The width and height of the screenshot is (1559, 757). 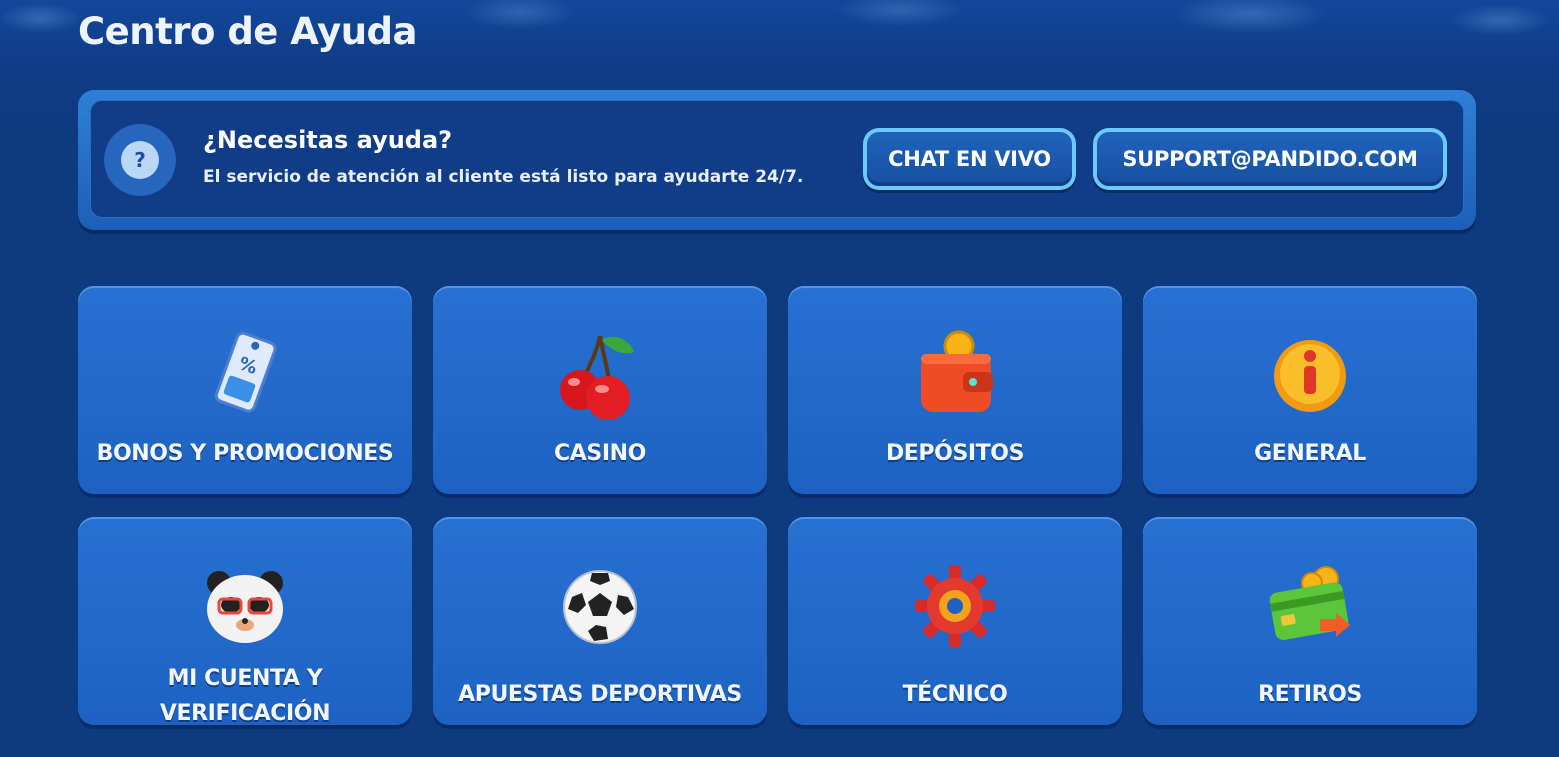 I want to click on category-label: TÉCNICO, so click(x=955, y=694).